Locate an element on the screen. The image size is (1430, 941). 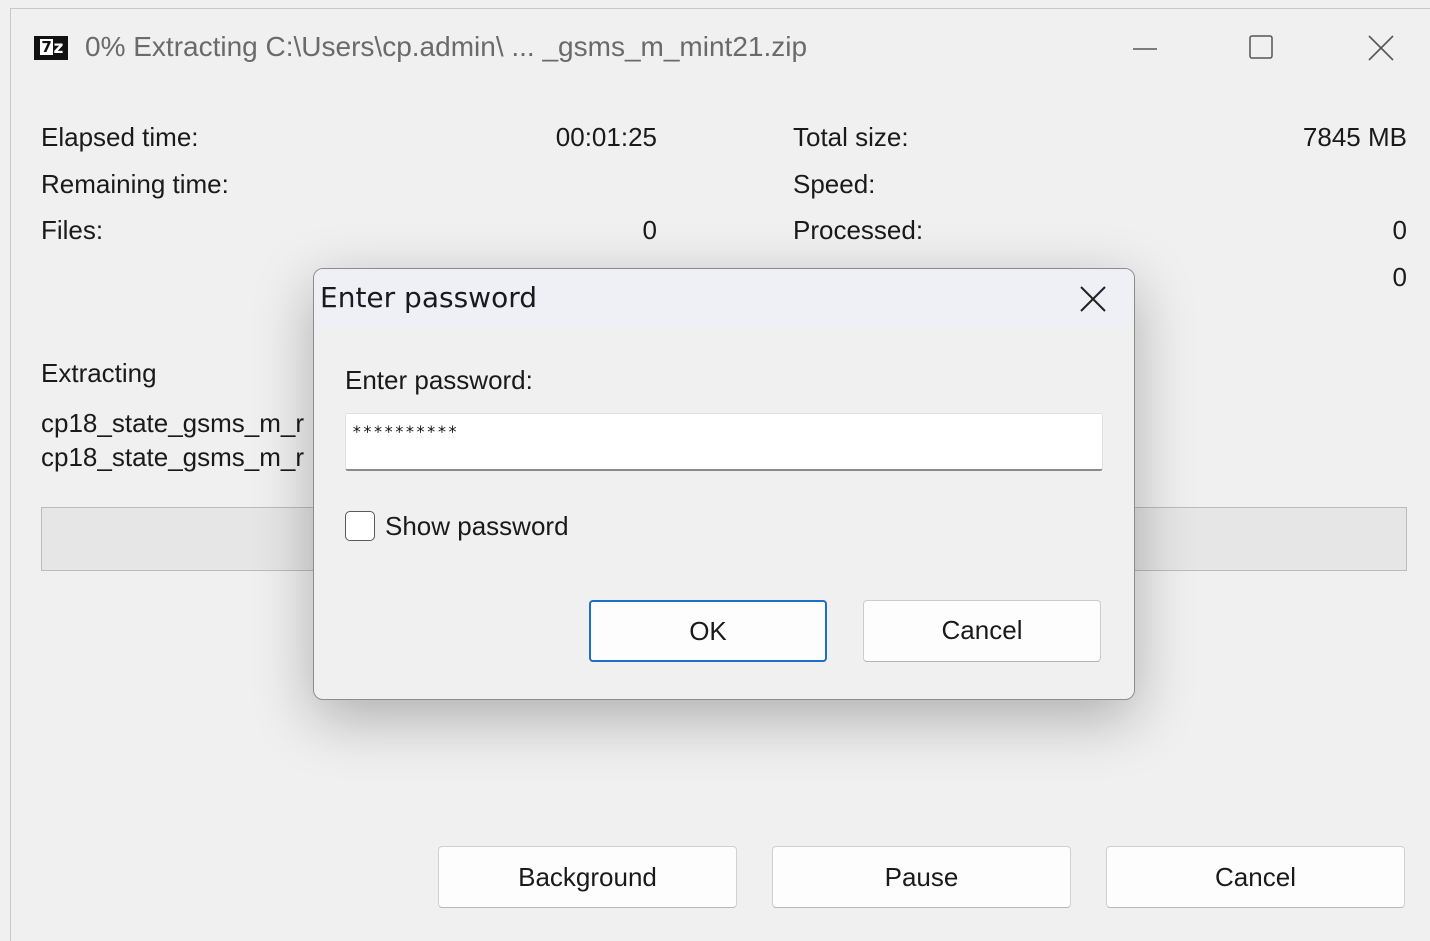
remaining-time-label: Remaining time: is located at coordinates (135, 184).